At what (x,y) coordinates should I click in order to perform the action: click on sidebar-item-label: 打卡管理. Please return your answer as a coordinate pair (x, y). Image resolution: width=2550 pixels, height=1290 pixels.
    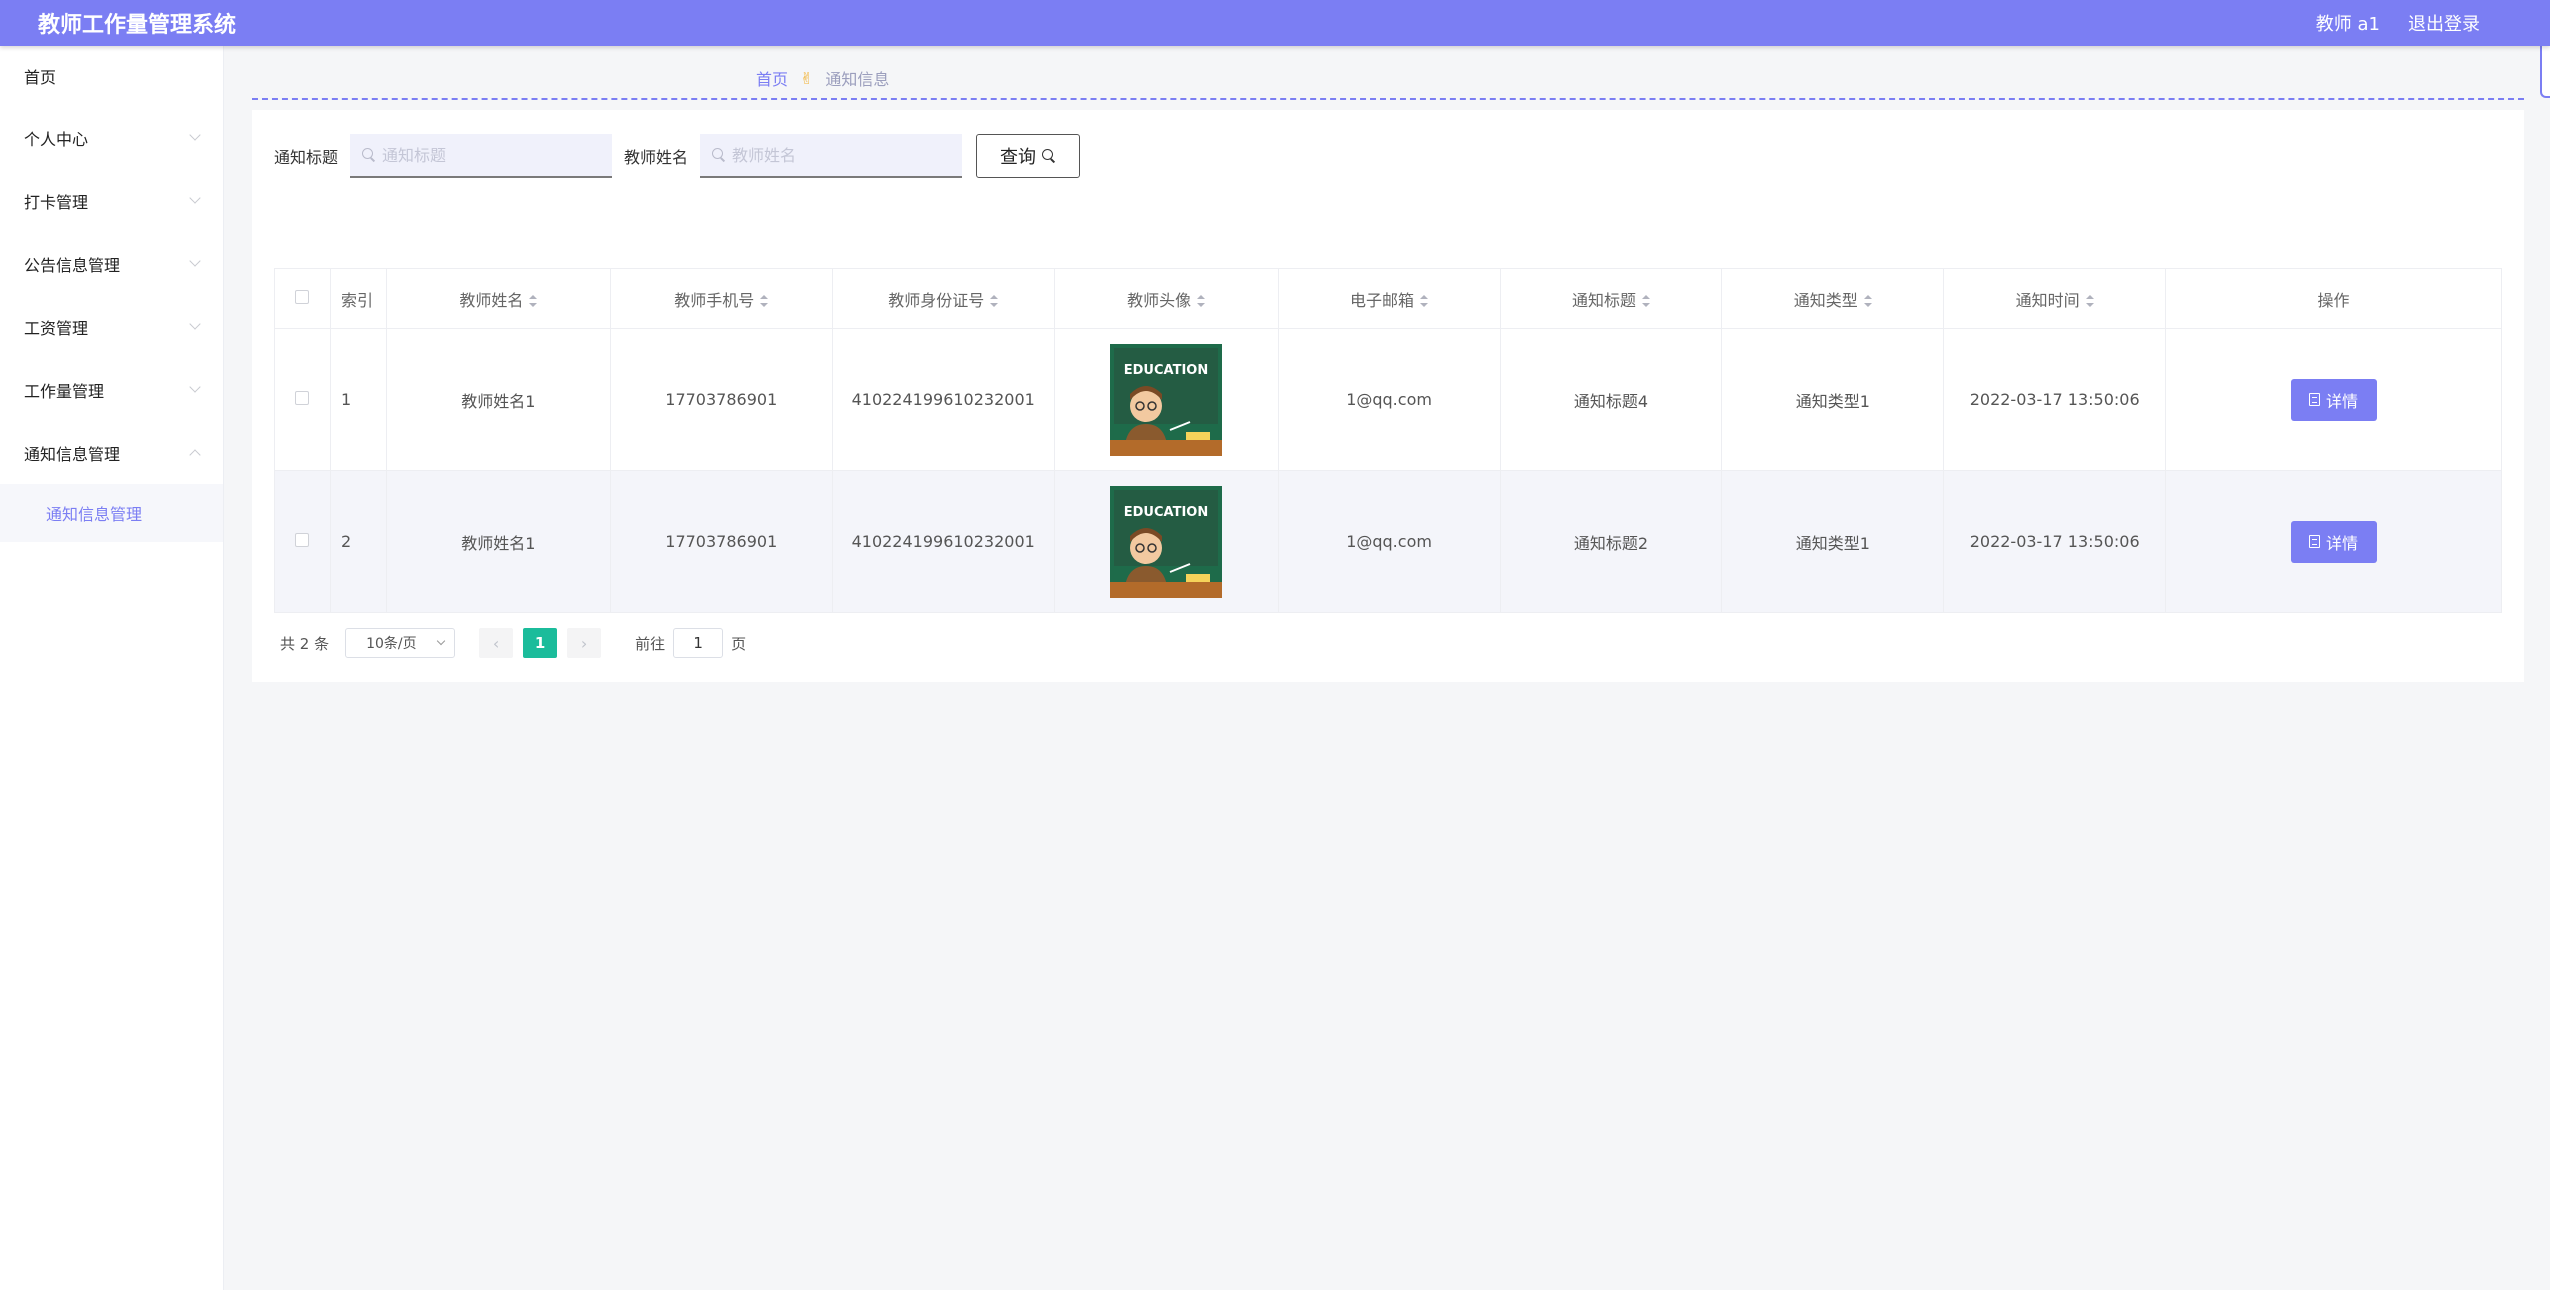
    Looking at the image, I should click on (56, 202).